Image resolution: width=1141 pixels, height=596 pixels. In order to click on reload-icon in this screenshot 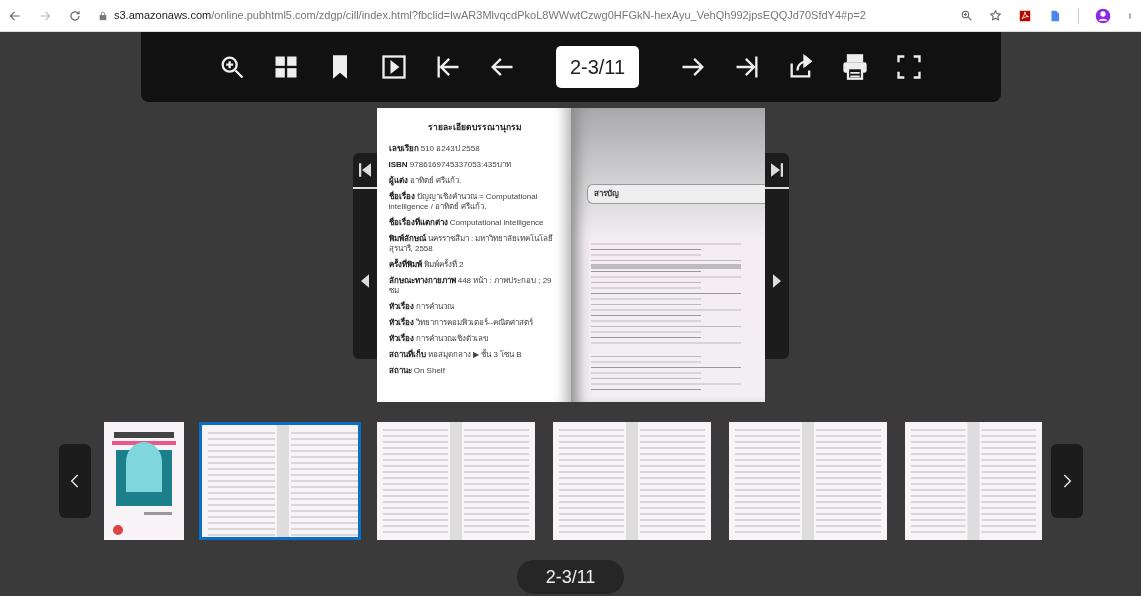, I will do `click(75, 15)`.